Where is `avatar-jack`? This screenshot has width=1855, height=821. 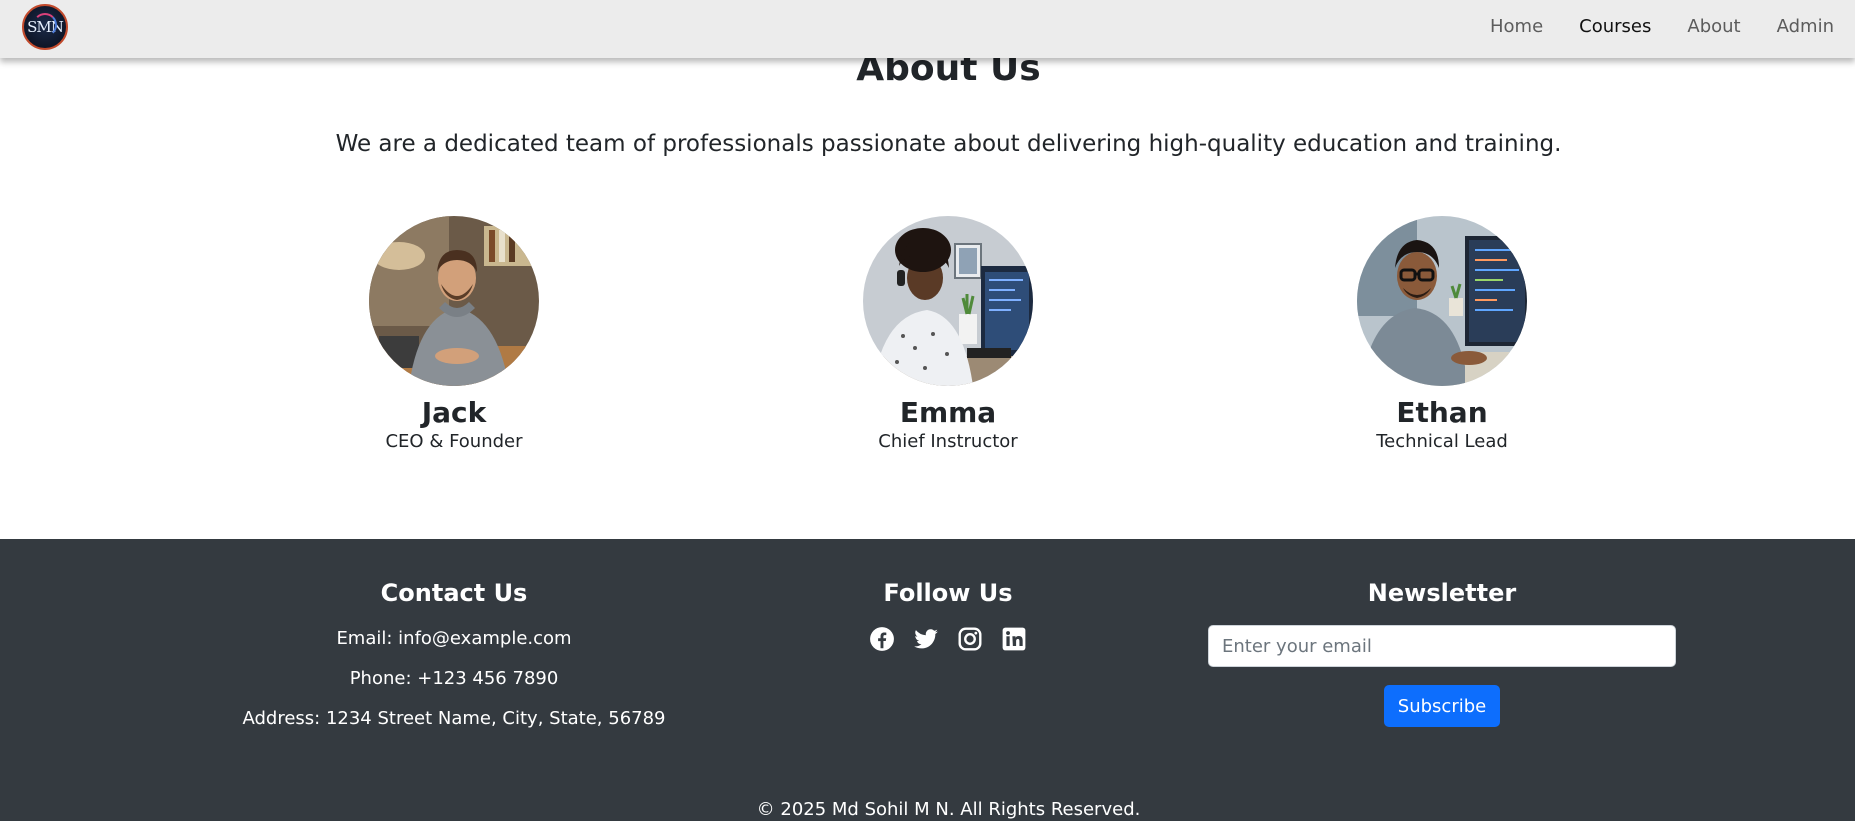
avatar-jack is located at coordinates (454, 301).